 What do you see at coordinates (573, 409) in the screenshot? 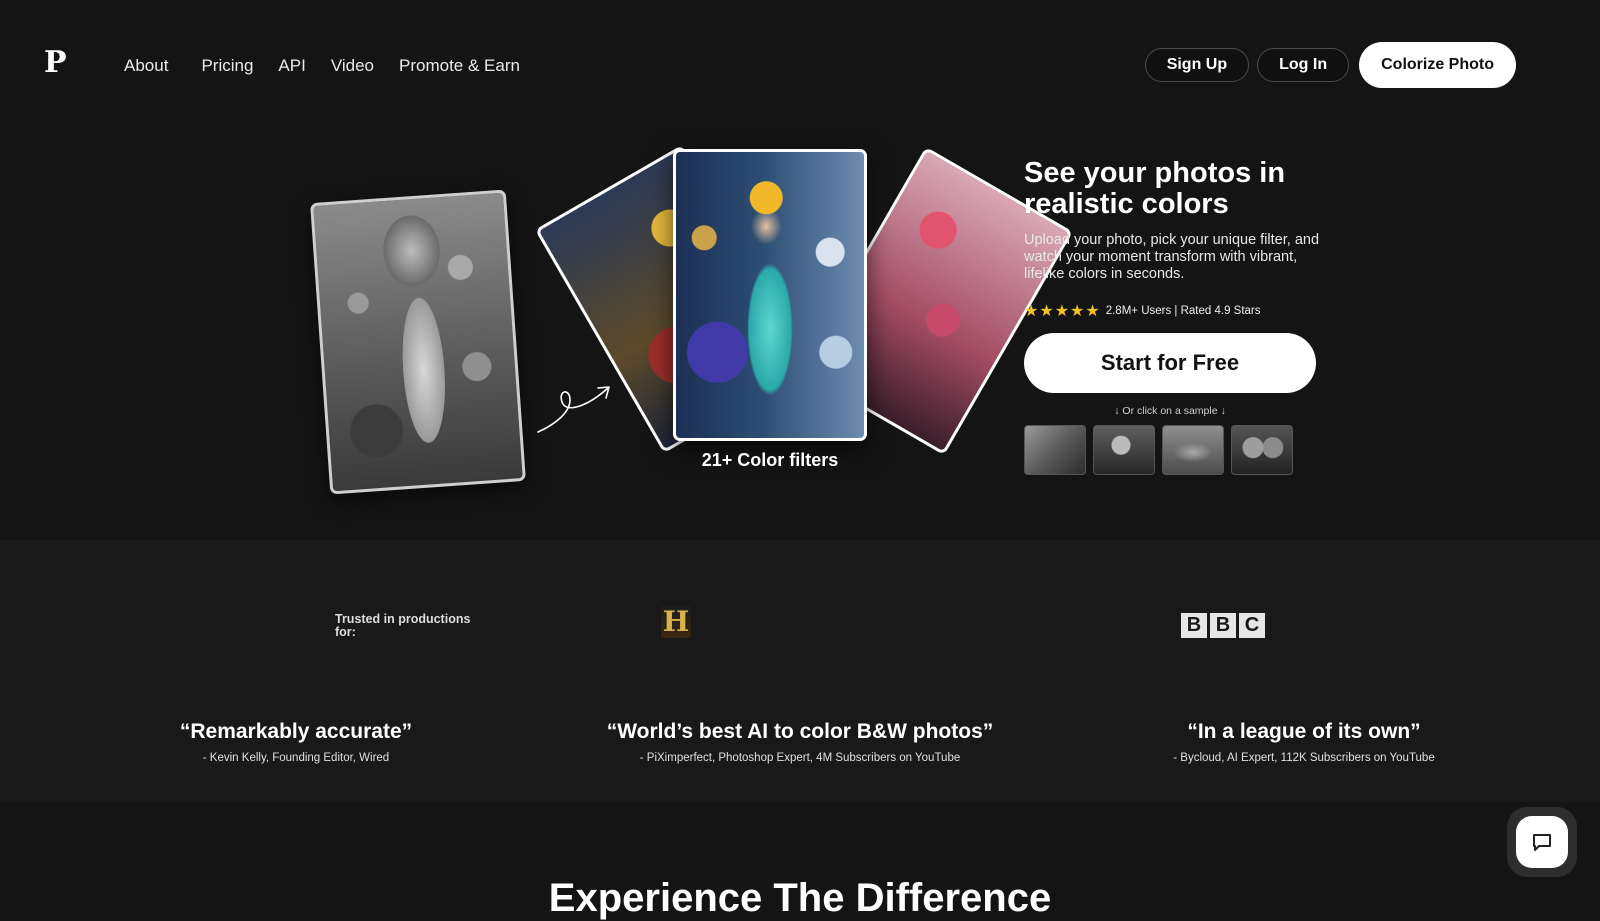
I see `curly-arrow-icon` at bounding box center [573, 409].